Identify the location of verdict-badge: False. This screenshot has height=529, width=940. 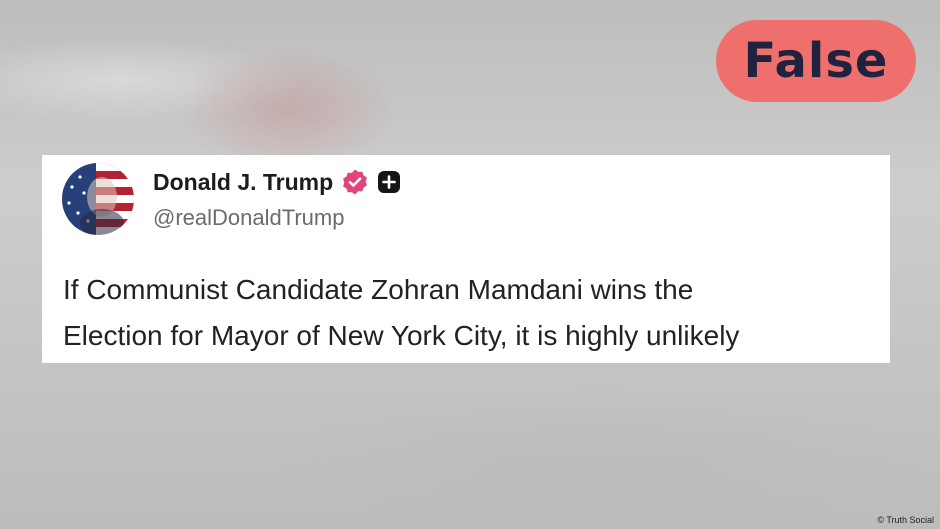
(816, 61).